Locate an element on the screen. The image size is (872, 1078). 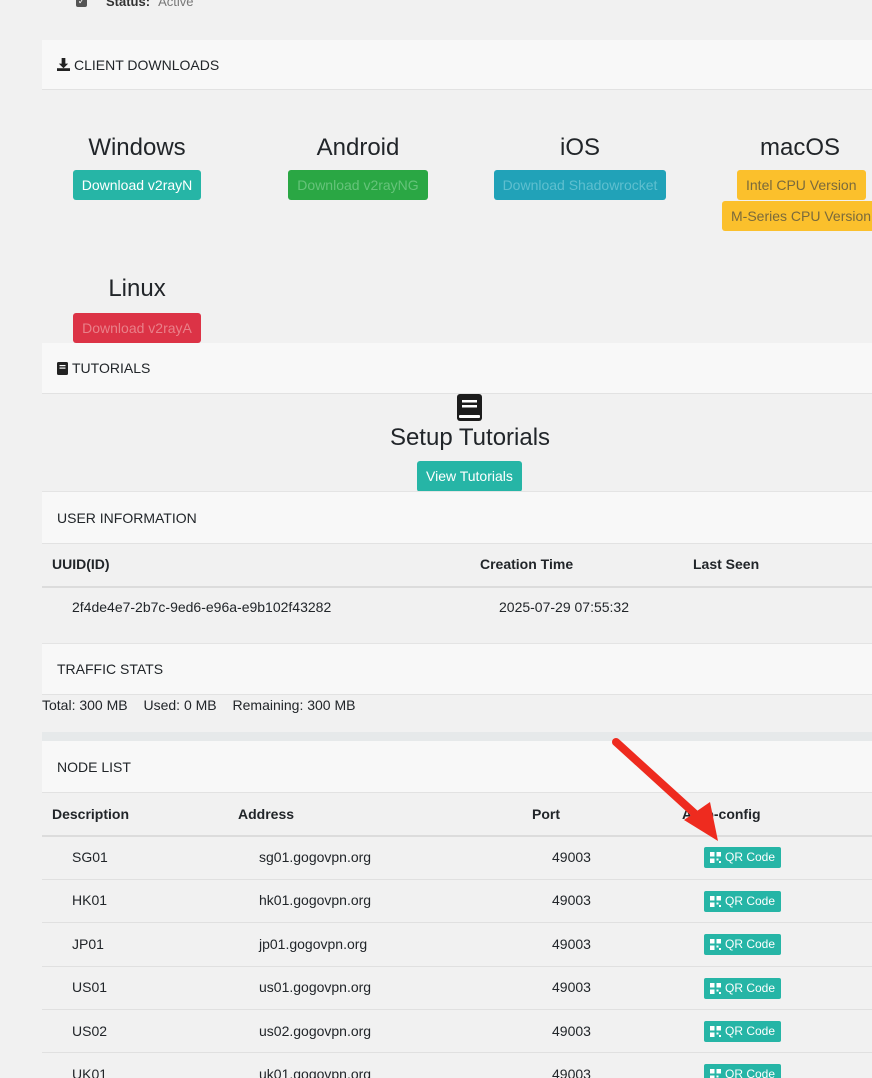
node-table-head: Description Address Port Auto-config is located at coordinates (457, 815).